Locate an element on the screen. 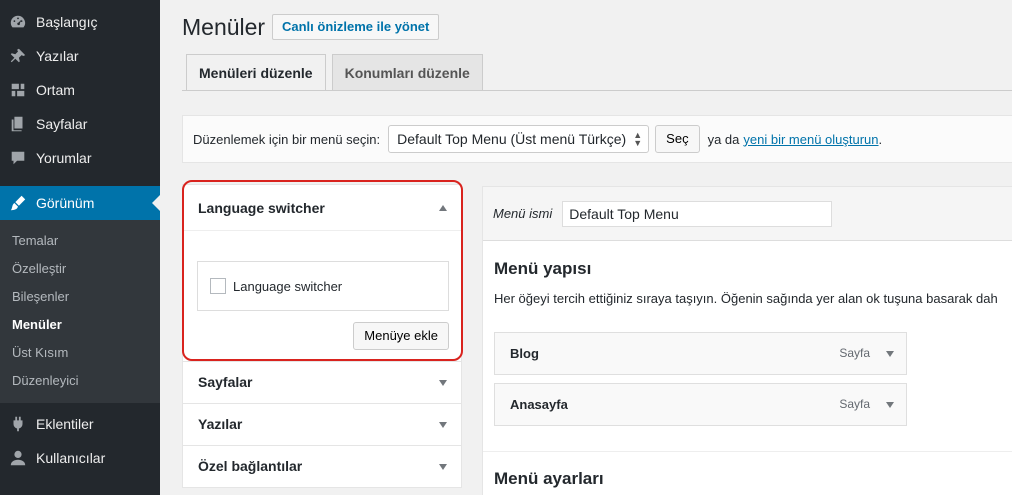 The width and height of the screenshot is (1012, 495). live-preview-button: Canlı önizleme ile yönet is located at coordinates (356, 27).